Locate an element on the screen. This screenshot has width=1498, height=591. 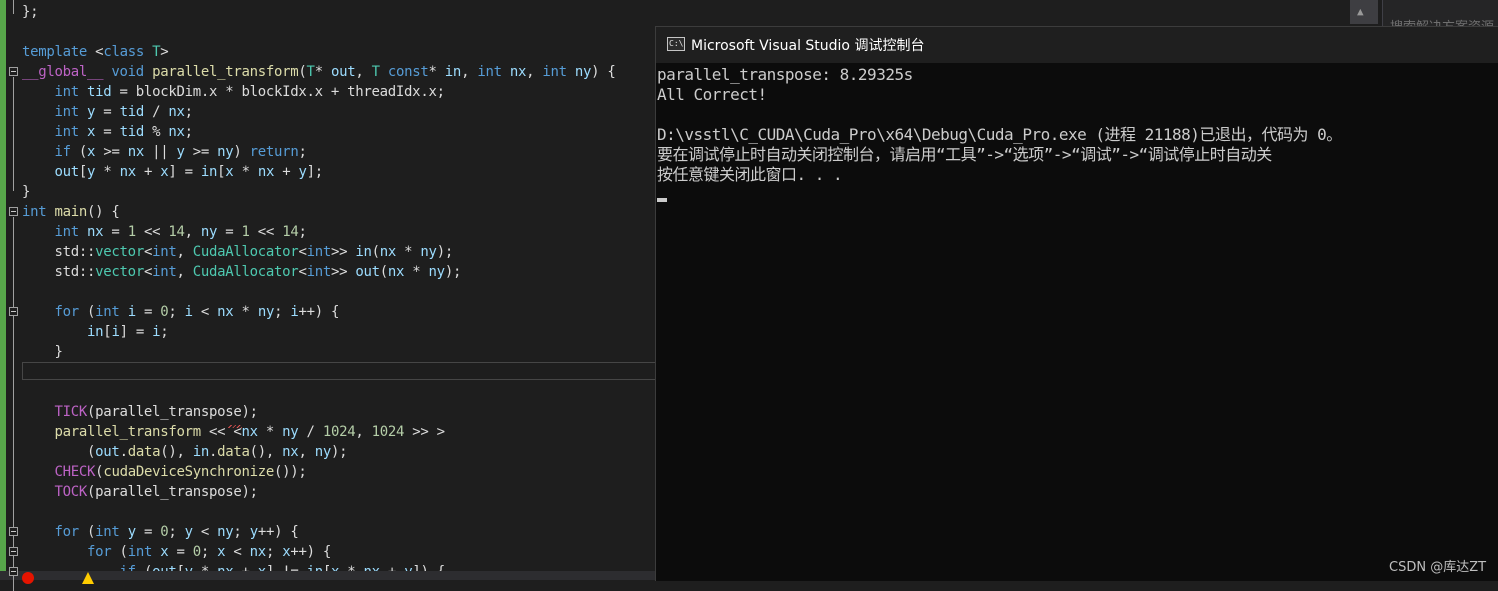
scroll-up-icon: ▲ is located at coordinates (1360, 11).